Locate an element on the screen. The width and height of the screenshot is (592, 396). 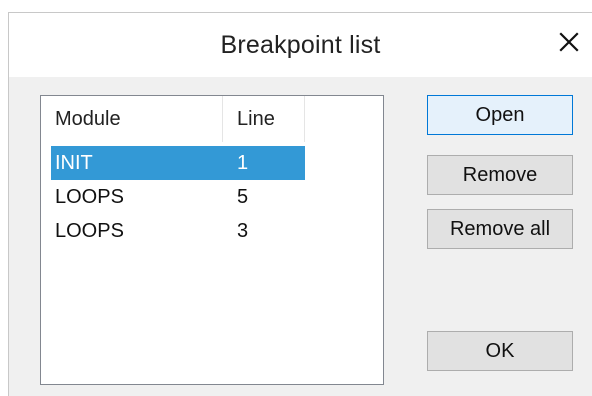
remove-all-button: Remove all is located at coordinates (500, 229).